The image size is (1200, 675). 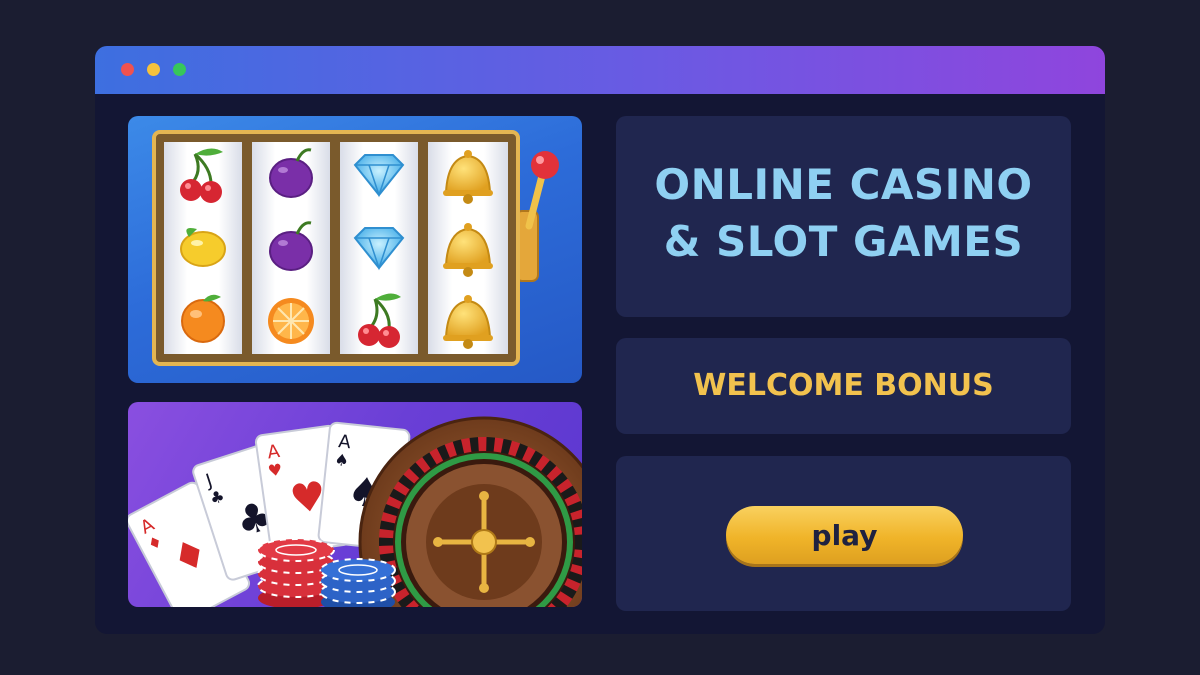 I want to click on slot-machine-banner, so click(x=355, y=249).